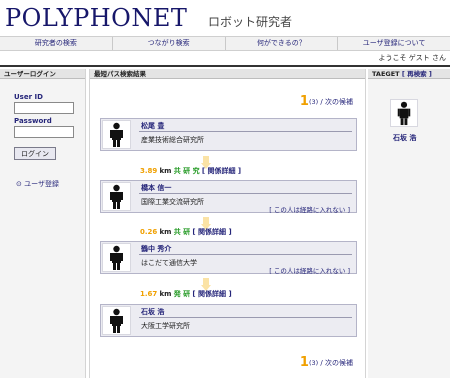  I want to click on nav-connection-search: つながり検索, so click(169, 43).